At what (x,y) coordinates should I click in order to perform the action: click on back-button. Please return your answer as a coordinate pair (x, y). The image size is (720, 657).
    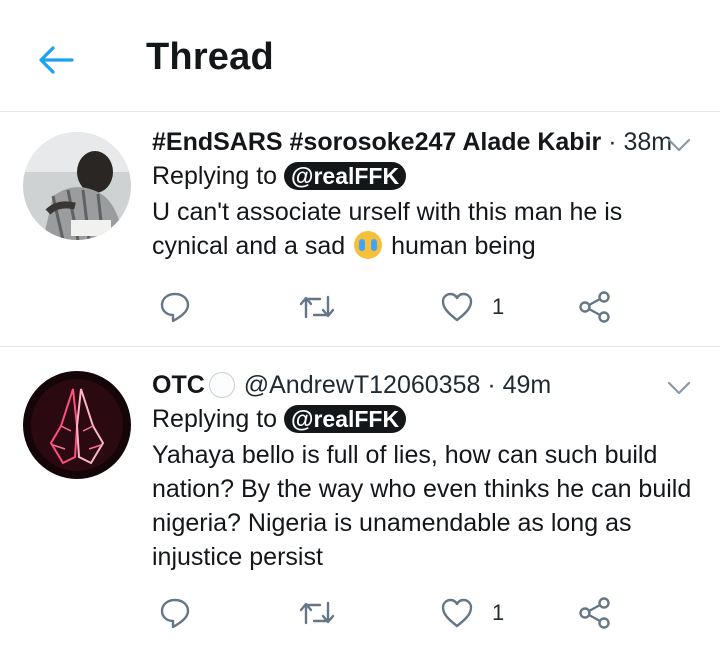
    Looking at the image, I should click on (56, 60).